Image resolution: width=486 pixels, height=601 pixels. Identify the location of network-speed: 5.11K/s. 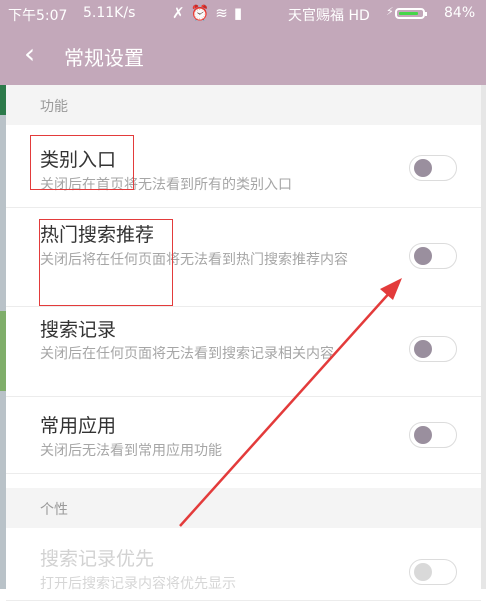
(109, 13).